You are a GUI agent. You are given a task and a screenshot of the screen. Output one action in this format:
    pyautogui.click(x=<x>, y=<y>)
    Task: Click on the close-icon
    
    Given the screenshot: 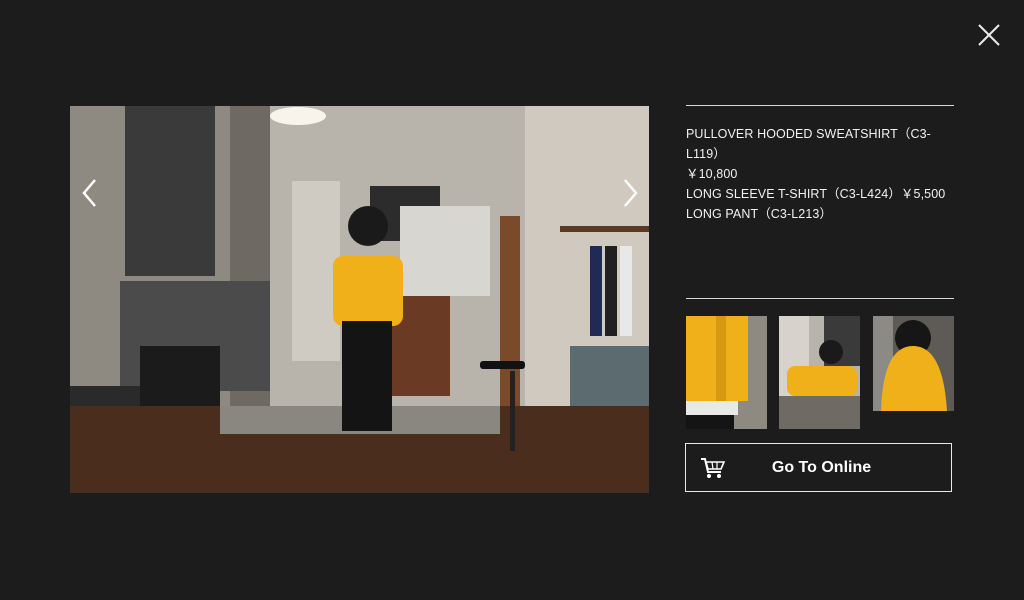 What is the action you would take?
    pyautogui.click(x=989, y=35)
    